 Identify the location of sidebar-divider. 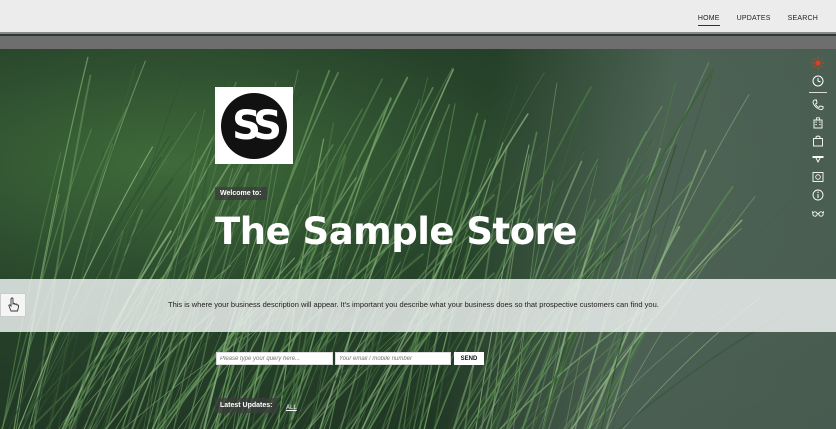
(818, 92).